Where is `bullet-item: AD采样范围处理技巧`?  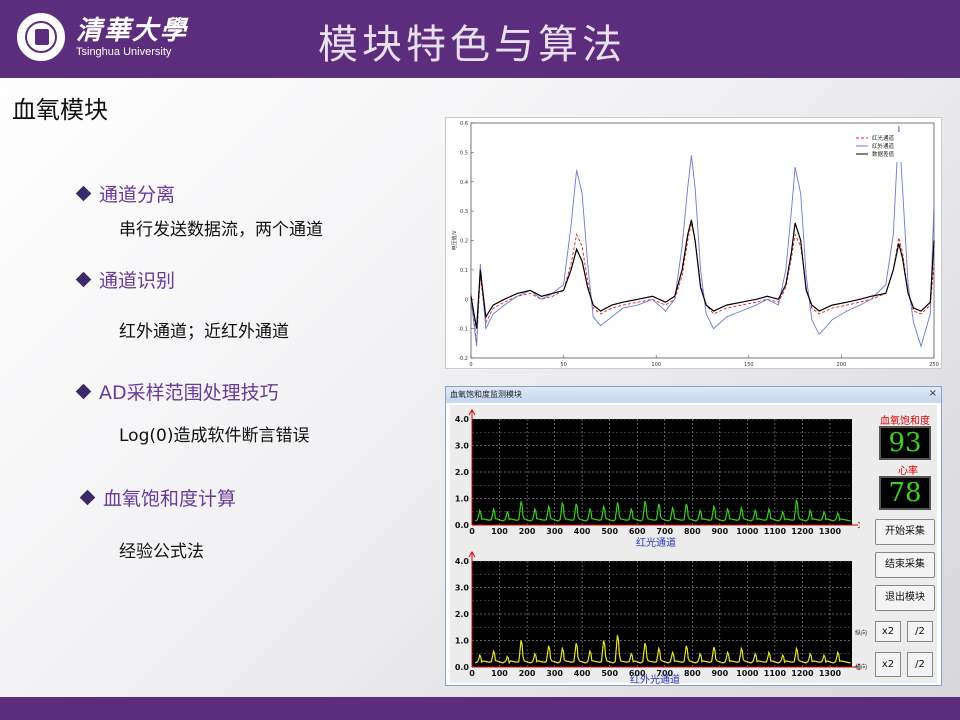
bullet-item: AD采样范围处理技巧 is located at coordinates (177, 391).